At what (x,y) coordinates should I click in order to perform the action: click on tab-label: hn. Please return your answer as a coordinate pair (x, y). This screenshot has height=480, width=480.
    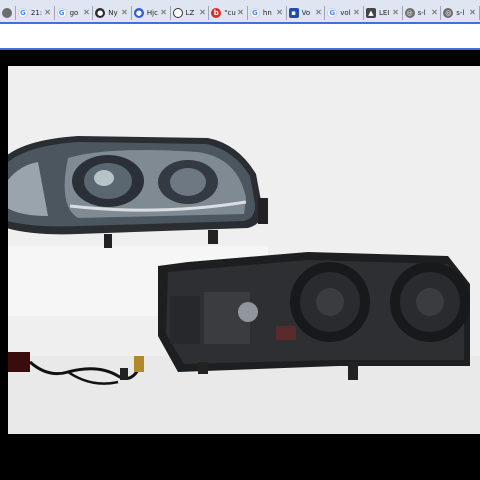
    Looking at the image, I should click on (267, 13).